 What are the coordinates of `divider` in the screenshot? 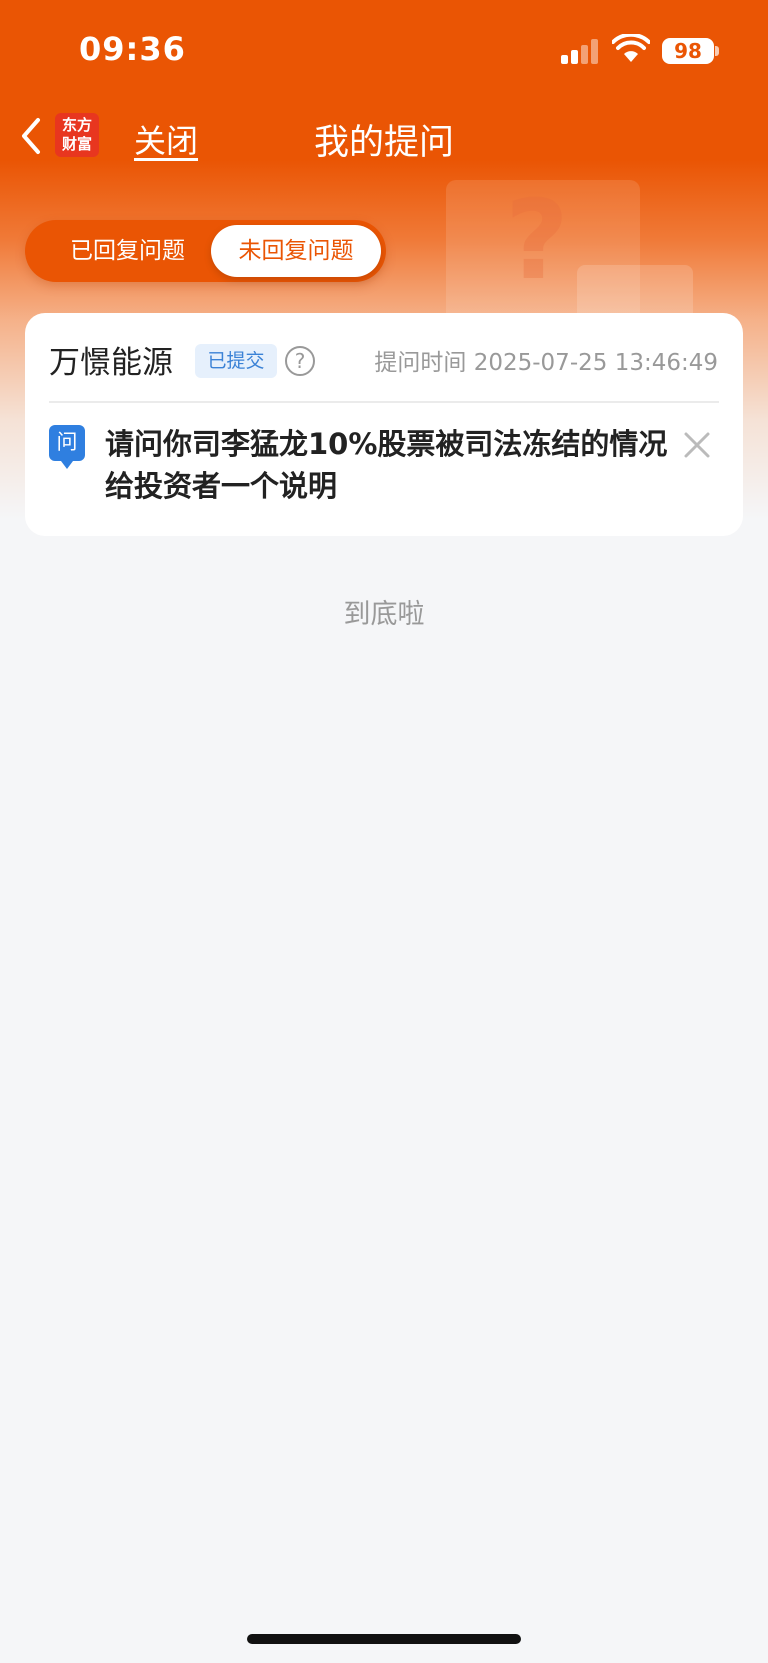 It's located at (384, 402).